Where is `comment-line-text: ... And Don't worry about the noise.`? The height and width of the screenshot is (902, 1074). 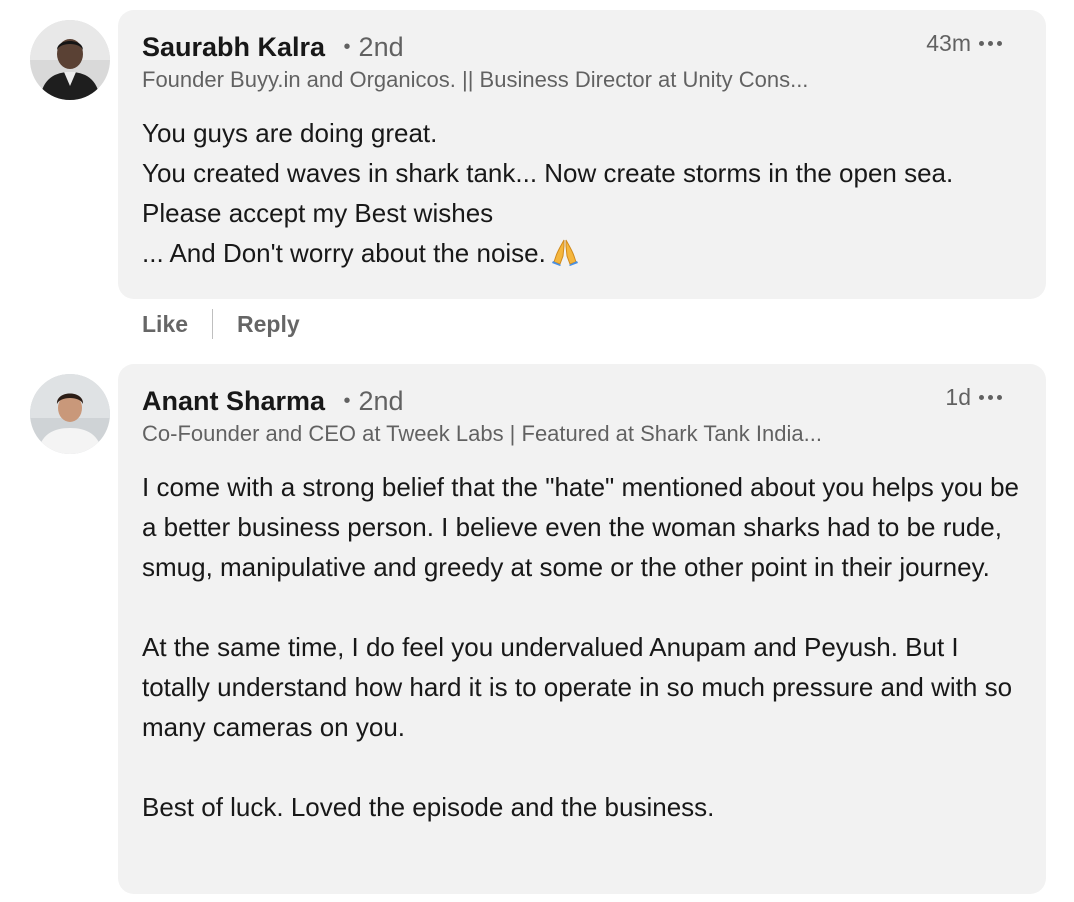 comment-line-text: ... And Don't worry about the noise. is located at coordinates (344, 253).